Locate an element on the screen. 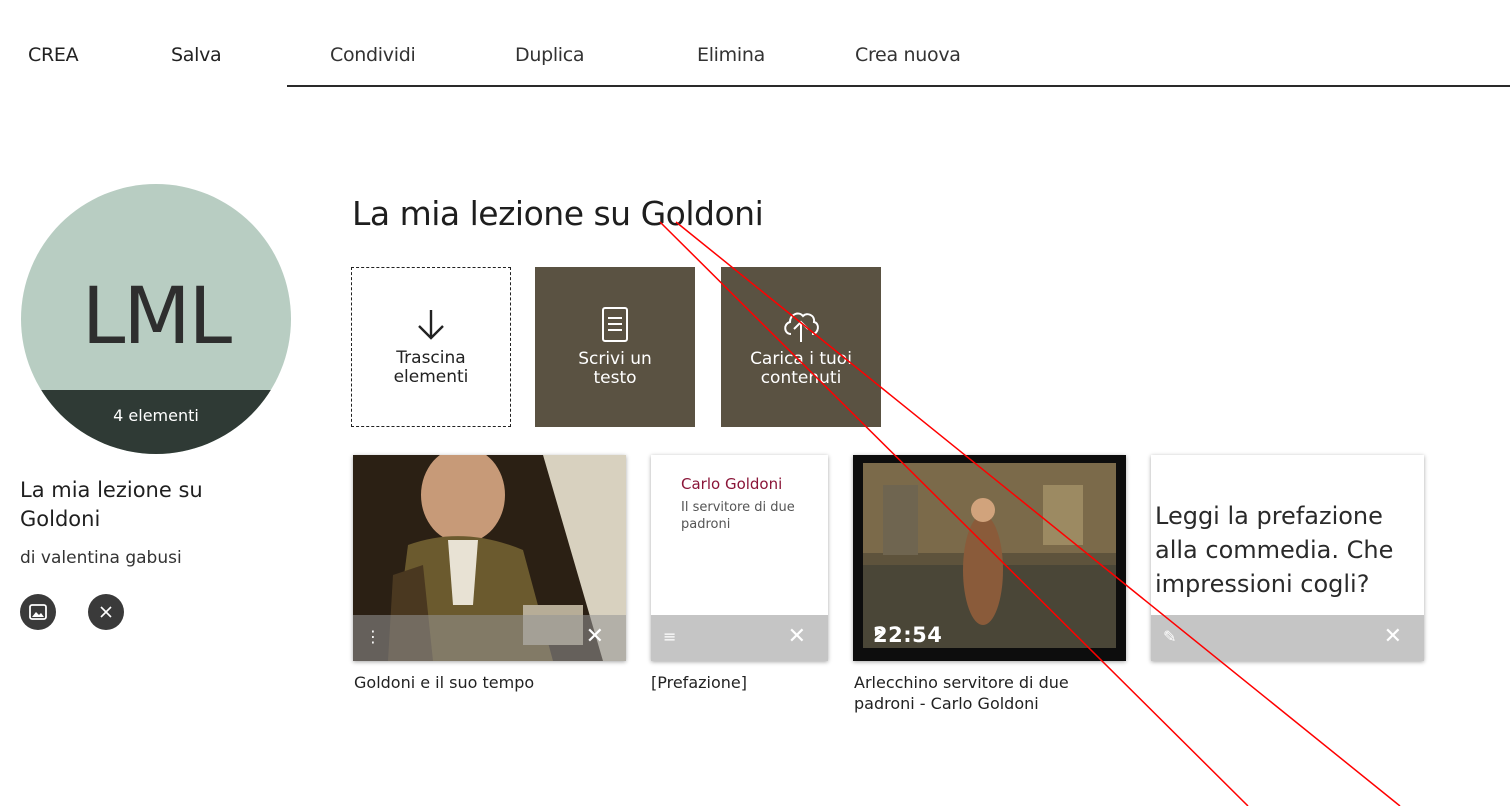 This screenshot has width=1510, height=806. write-text-label: Scrivi un testo is located at coordinates (615, 368).